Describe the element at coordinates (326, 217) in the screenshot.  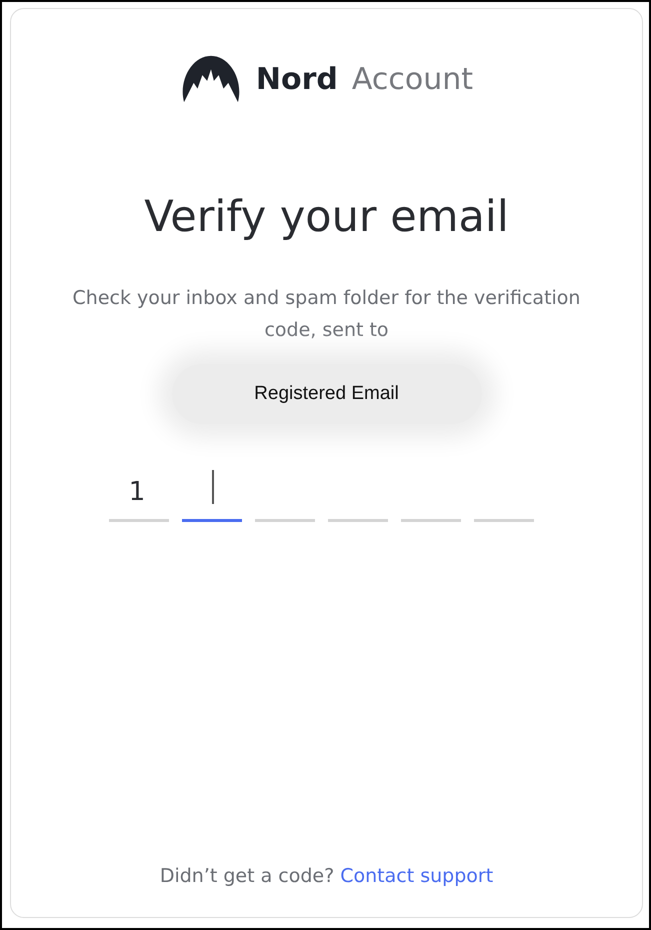
I see `page-title: Verify your email` at that location.